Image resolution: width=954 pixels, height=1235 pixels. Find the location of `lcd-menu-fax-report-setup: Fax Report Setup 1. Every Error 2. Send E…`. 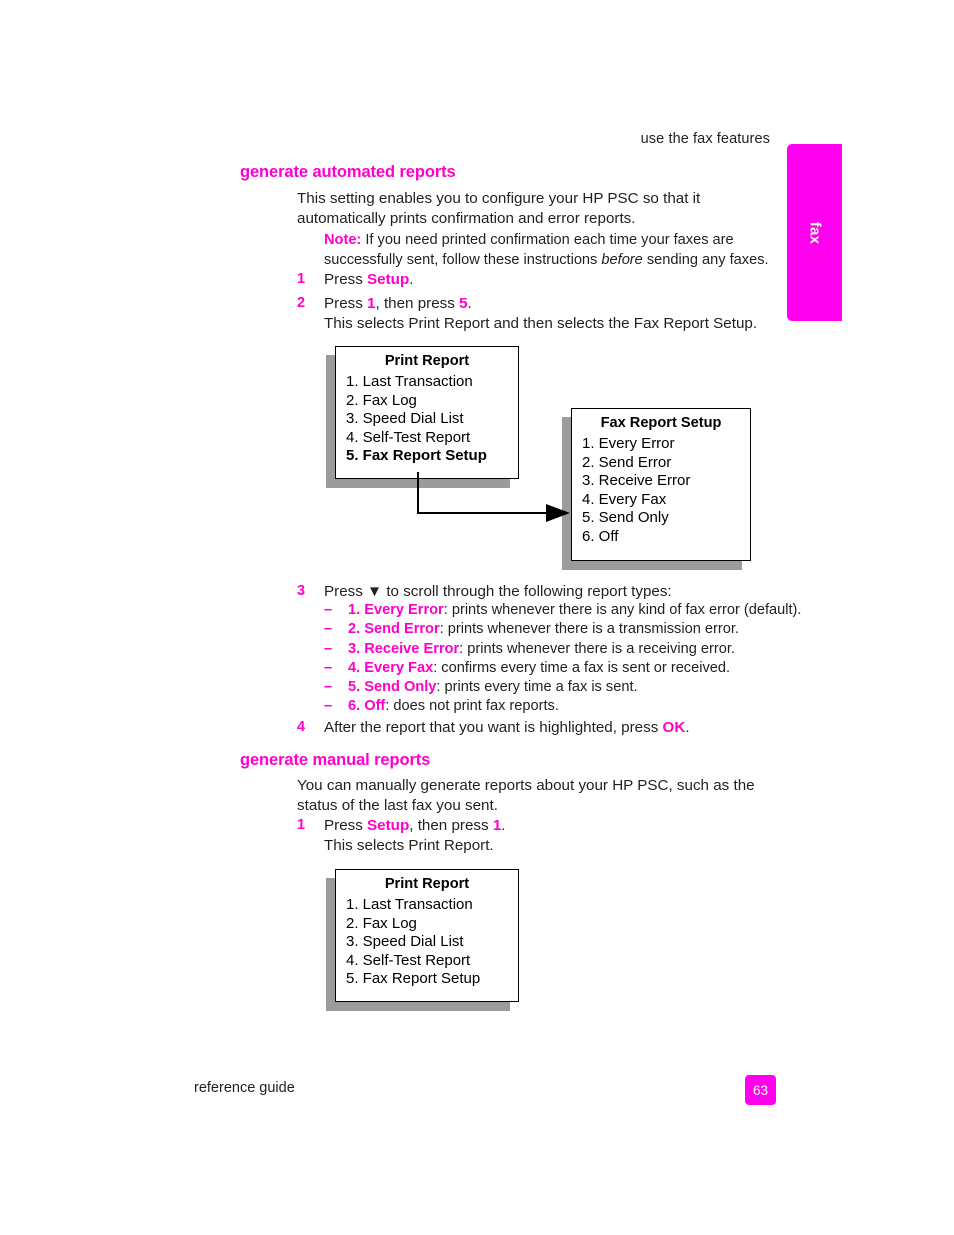

lcd-menu-fax-report-setup: Fax Report Setup 1. Every Error 2. Send E… is located at coordinates (656, 489).